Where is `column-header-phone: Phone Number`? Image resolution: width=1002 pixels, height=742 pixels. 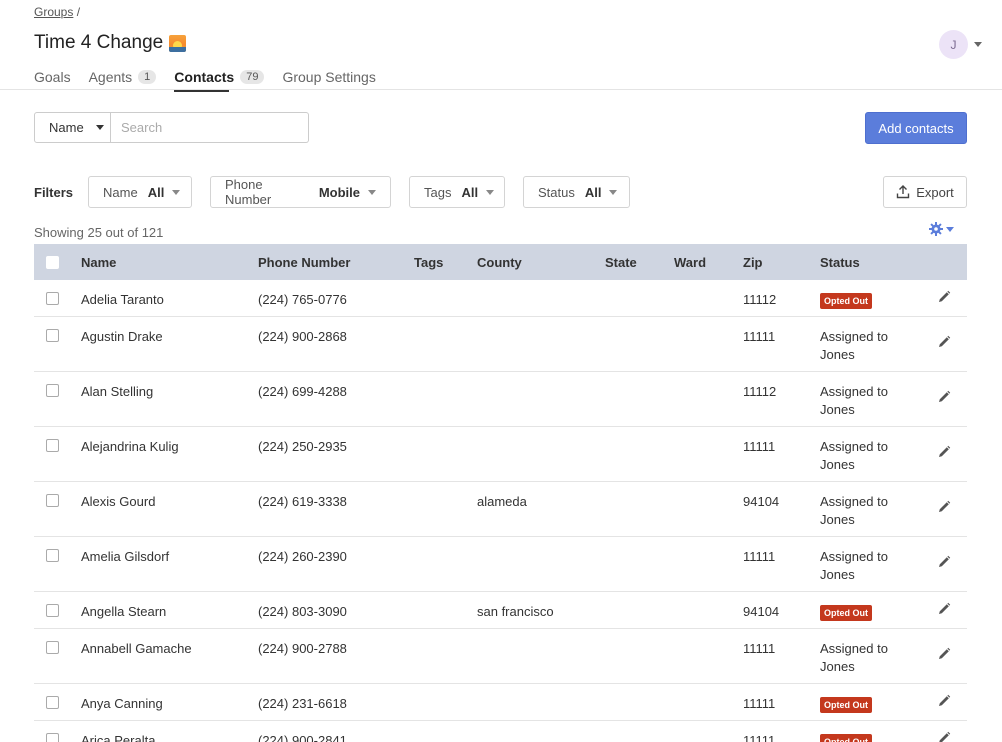 column-header-phone: Phone Number is located at coordinates (304, 262).